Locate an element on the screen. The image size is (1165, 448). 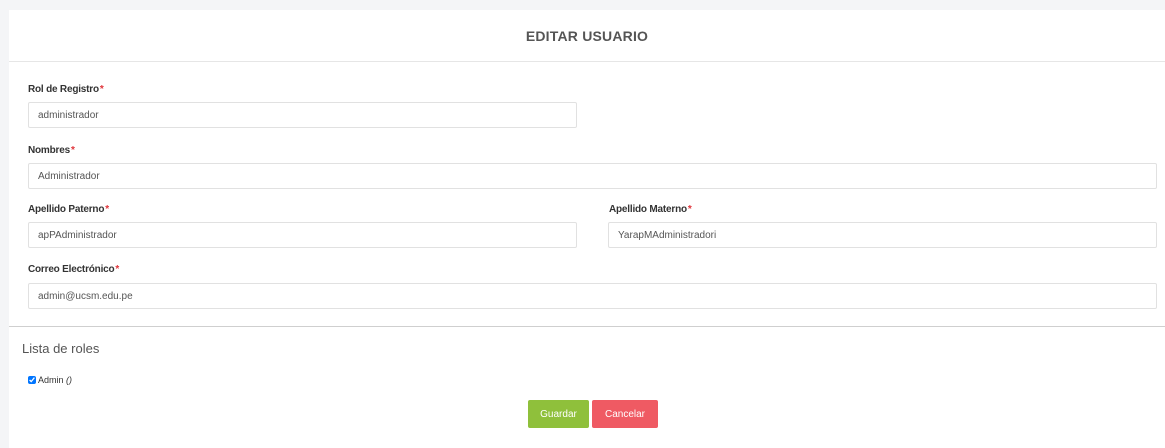
role-label: Admin is located at coordinates (51, 380).